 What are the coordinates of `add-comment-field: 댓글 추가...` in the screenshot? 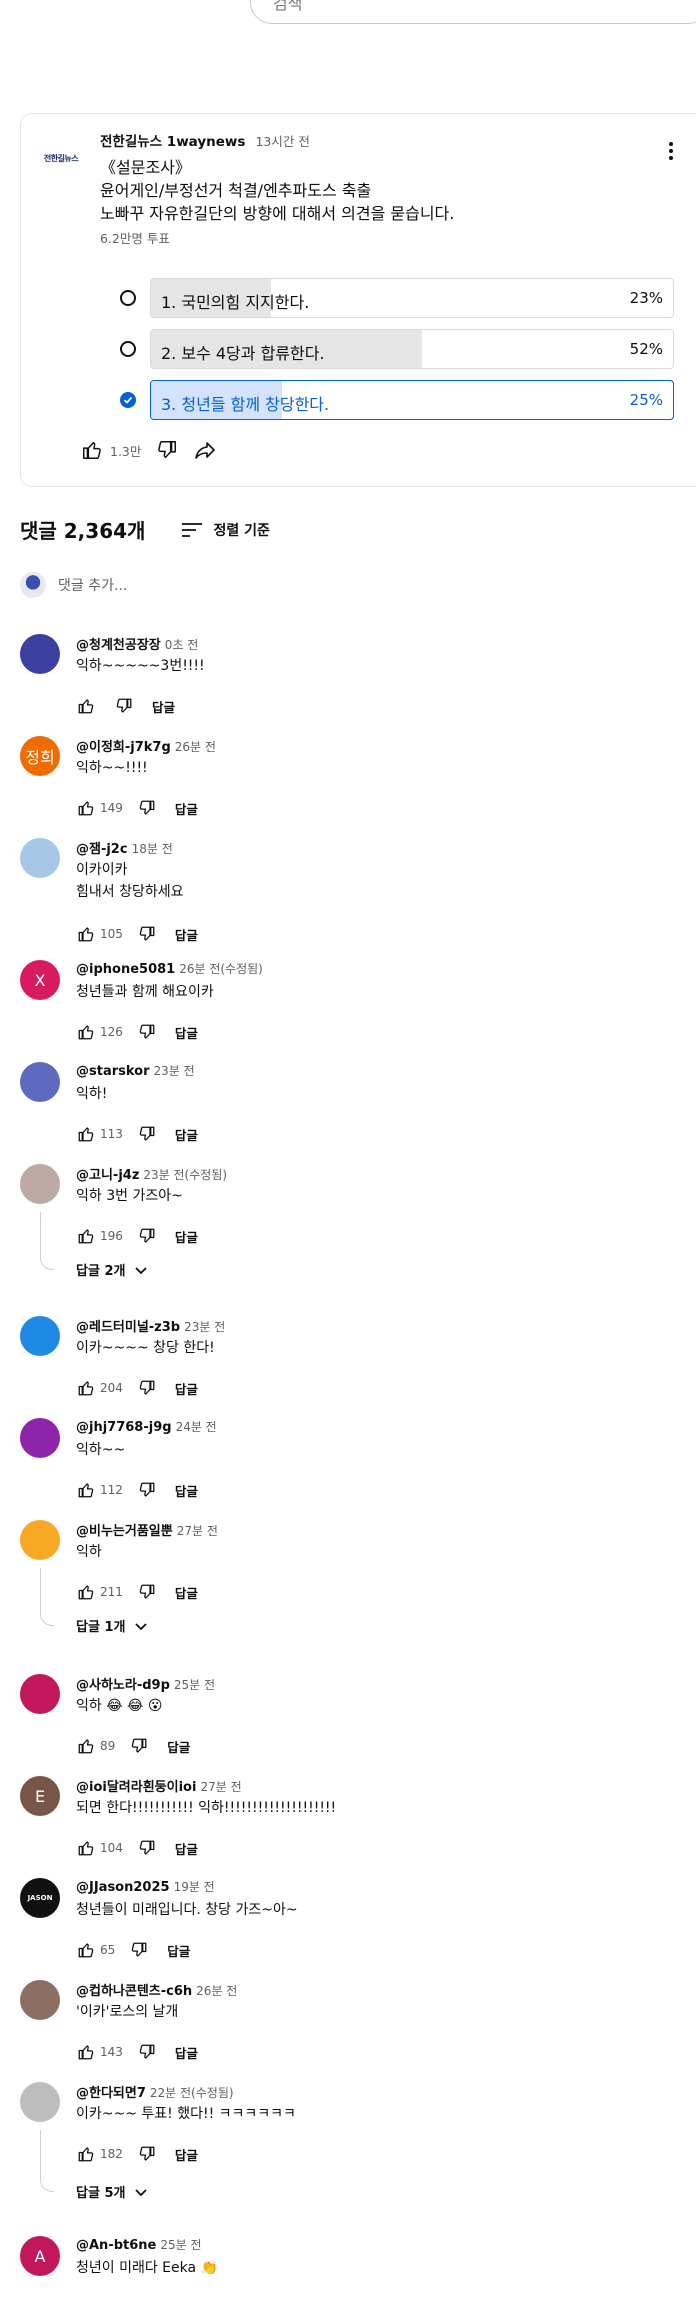 It's located at (358, 585).